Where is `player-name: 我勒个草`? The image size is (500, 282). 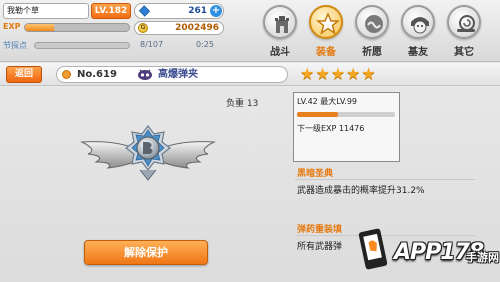 player-name: 我勒个草 is located at coordinates (46, 11).